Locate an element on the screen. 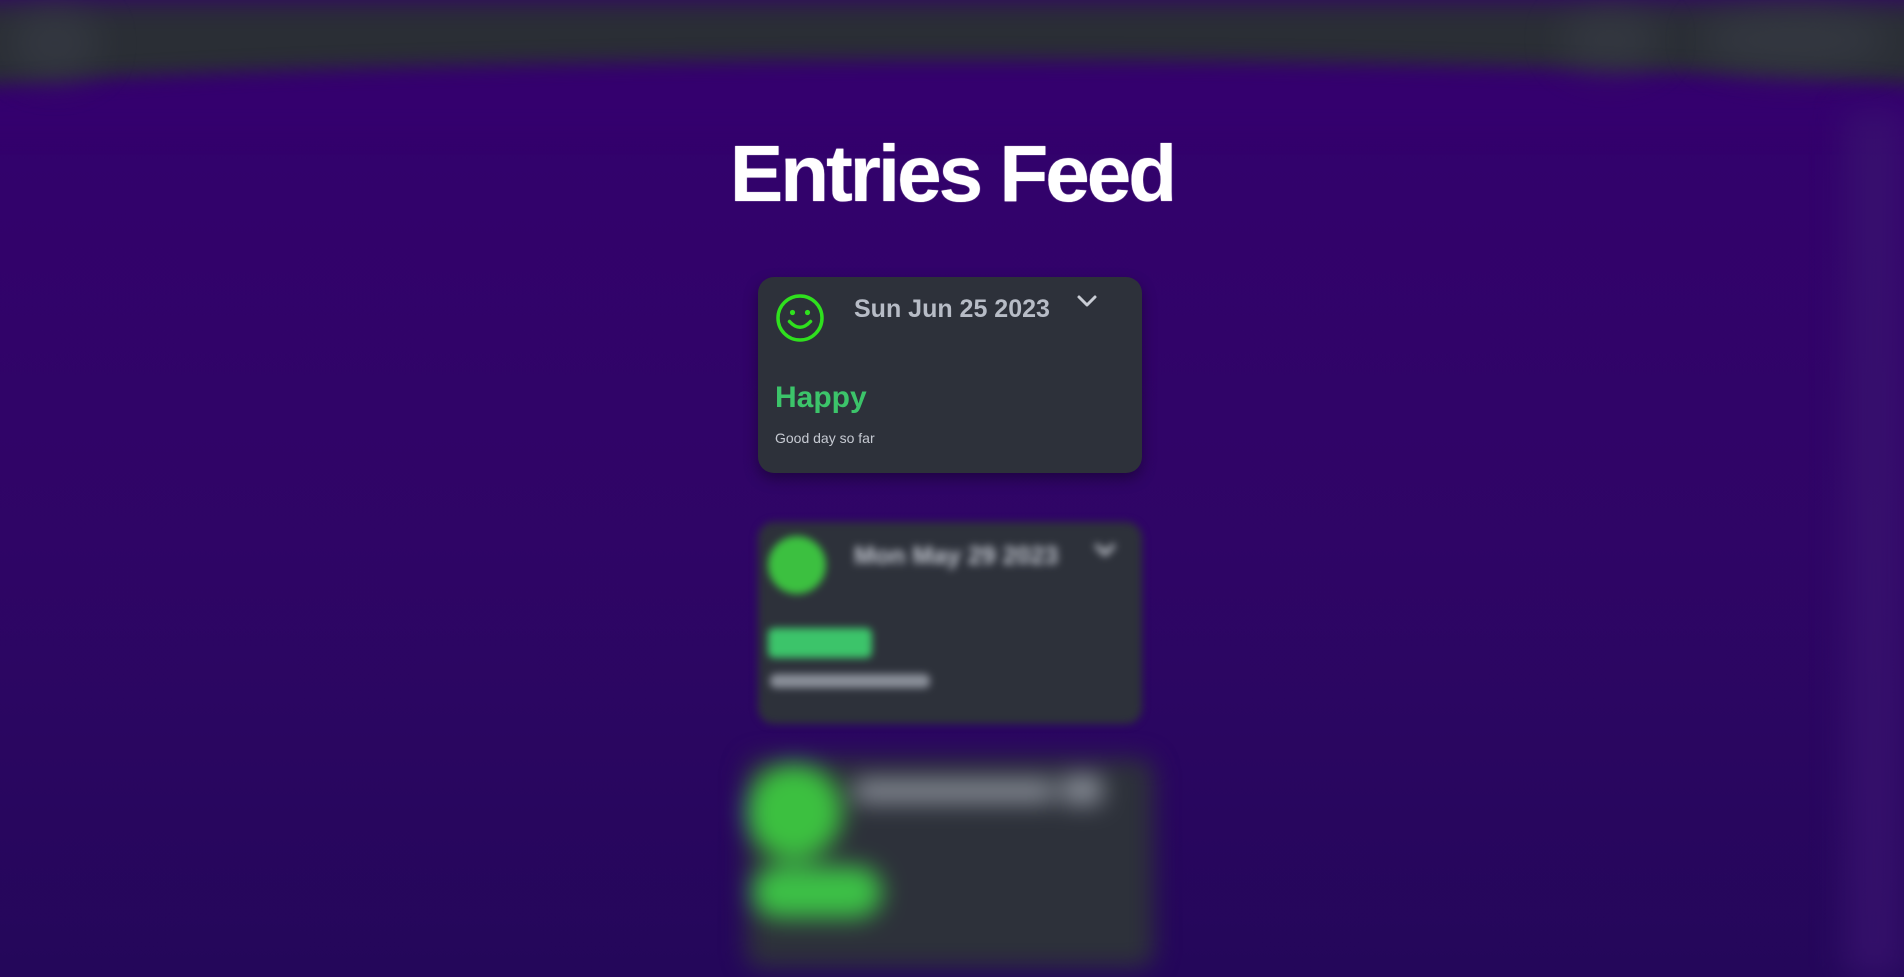 This screenshot has width=1904, height=977. entry-note-blurred is located at coordinates (850, 681).